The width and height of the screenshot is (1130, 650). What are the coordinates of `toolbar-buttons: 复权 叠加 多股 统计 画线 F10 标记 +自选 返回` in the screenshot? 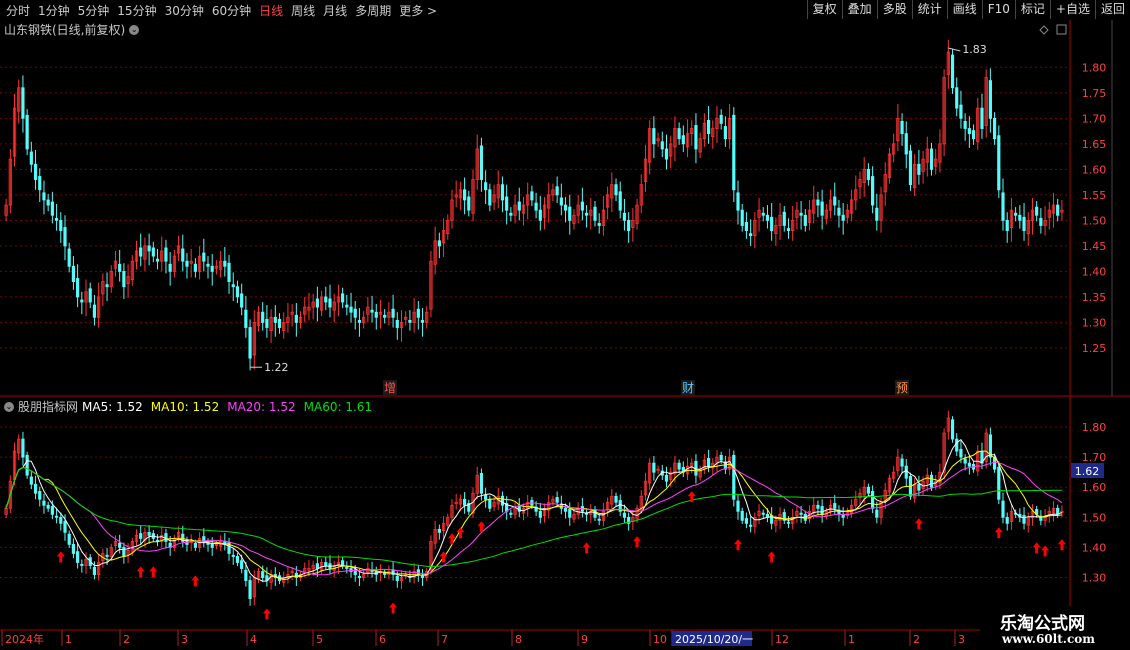 It's located at (968, 10).